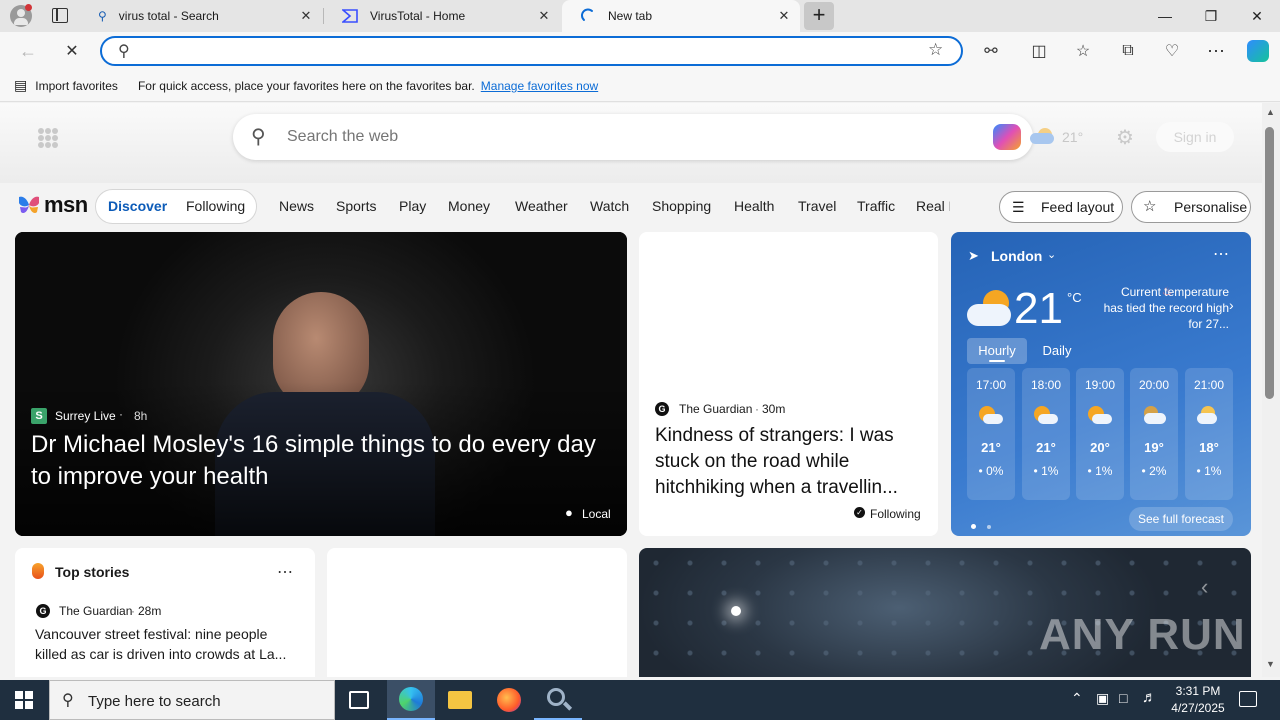  I want to click on sparkle-star-icon: ☆, so click(1150, 206).